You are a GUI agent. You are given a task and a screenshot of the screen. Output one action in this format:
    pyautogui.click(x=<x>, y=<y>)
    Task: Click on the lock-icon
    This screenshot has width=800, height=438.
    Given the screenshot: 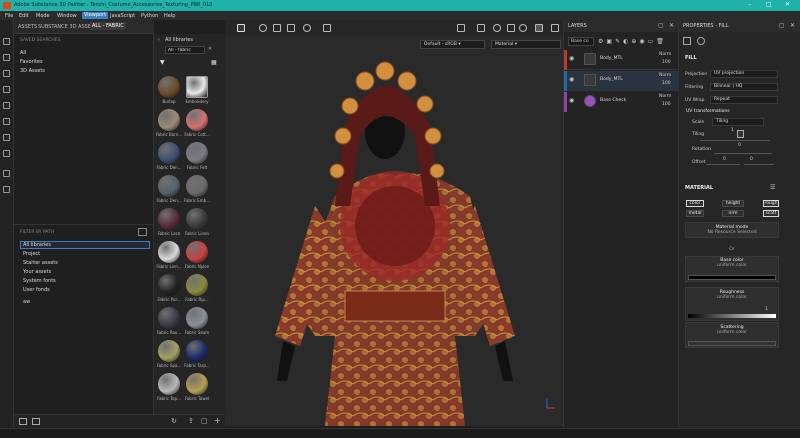 What is the action you would take?
    pyautogui.click(x=740, y=134)
    